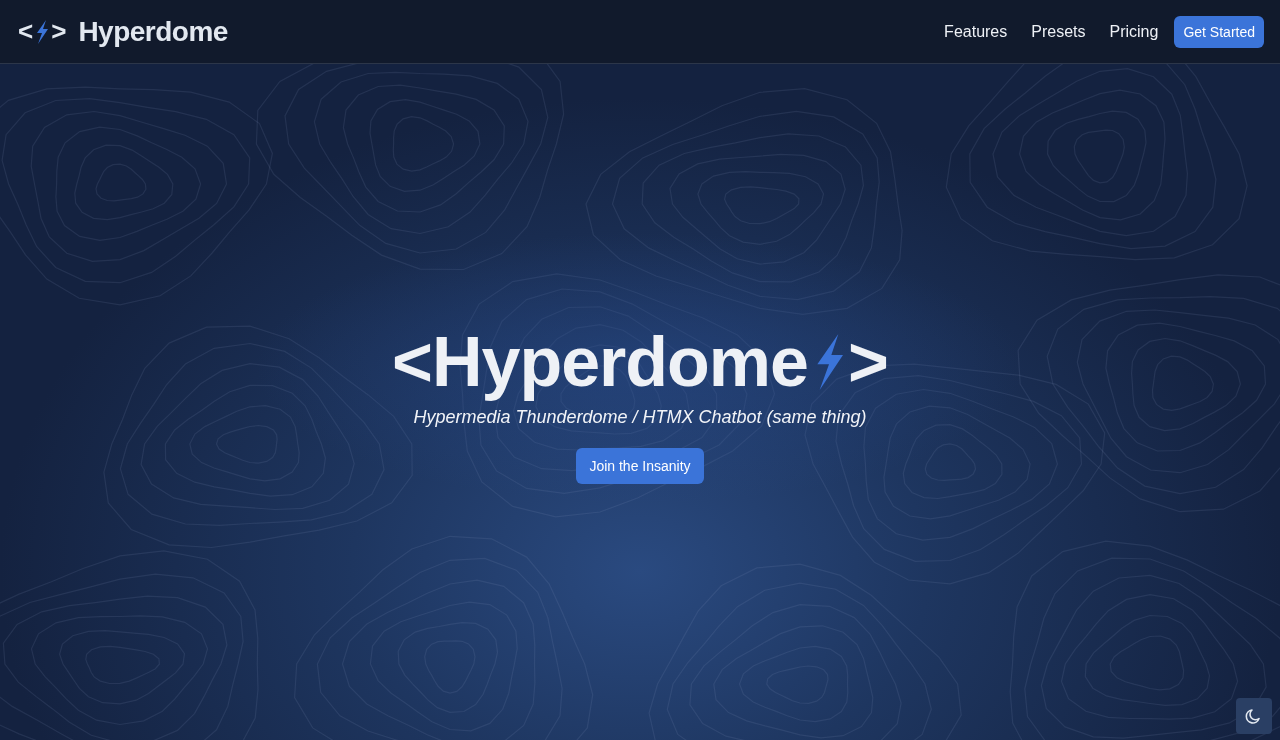 This screenshot has height=740, width=1280. Describe the element at coordinates (1254, 716) in the screenshot. I see `theme-toggle-button` at that location.